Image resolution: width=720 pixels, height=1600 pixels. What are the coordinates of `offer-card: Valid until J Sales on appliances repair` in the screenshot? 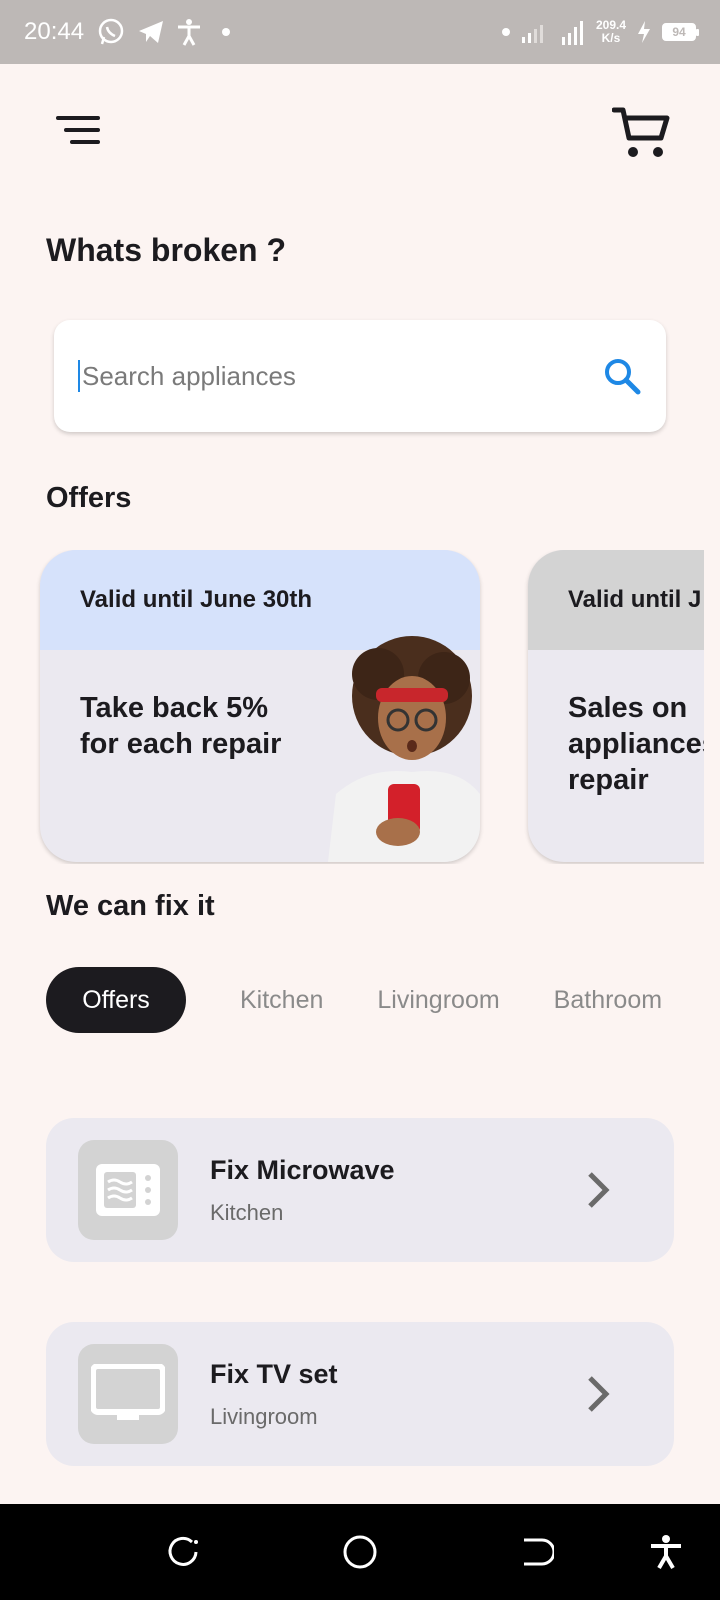 It's located at (616, 706).